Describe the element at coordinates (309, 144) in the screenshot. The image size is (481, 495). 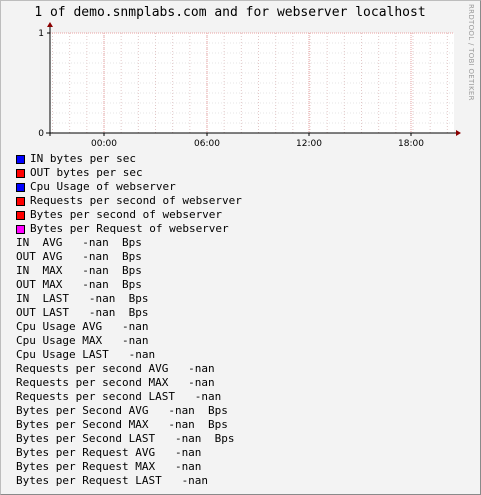
I see `x-tick-label: 12:00` at that location.